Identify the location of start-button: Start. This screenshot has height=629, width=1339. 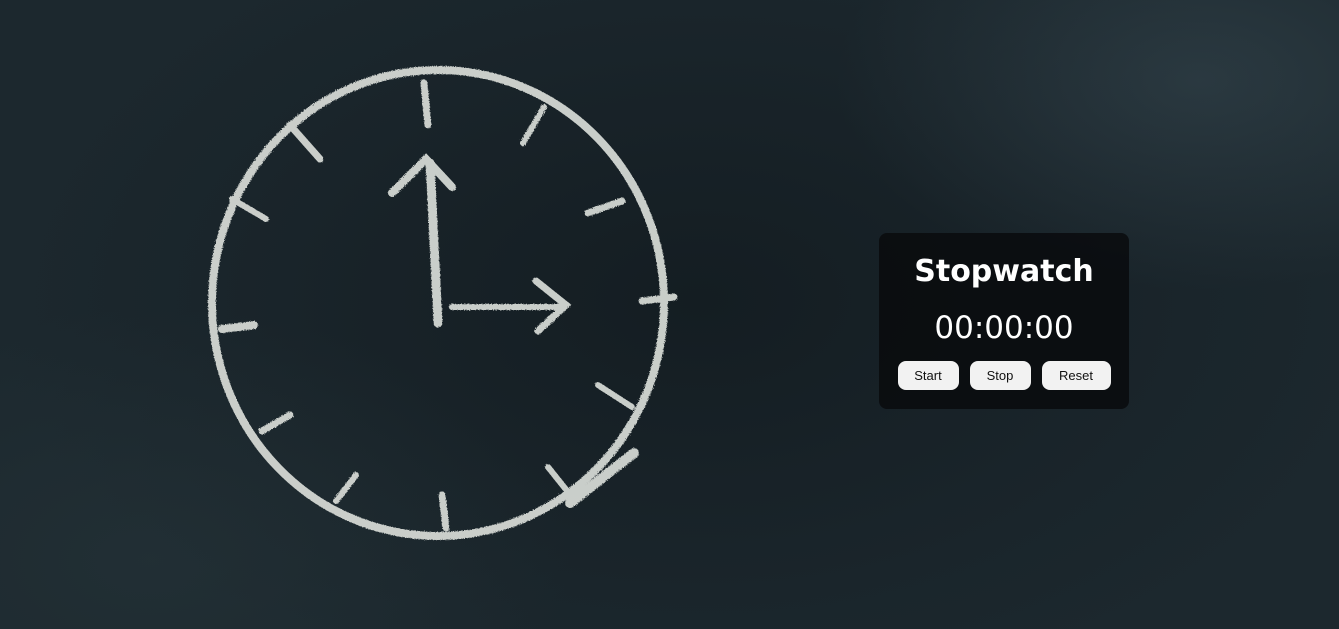
(928, 375).